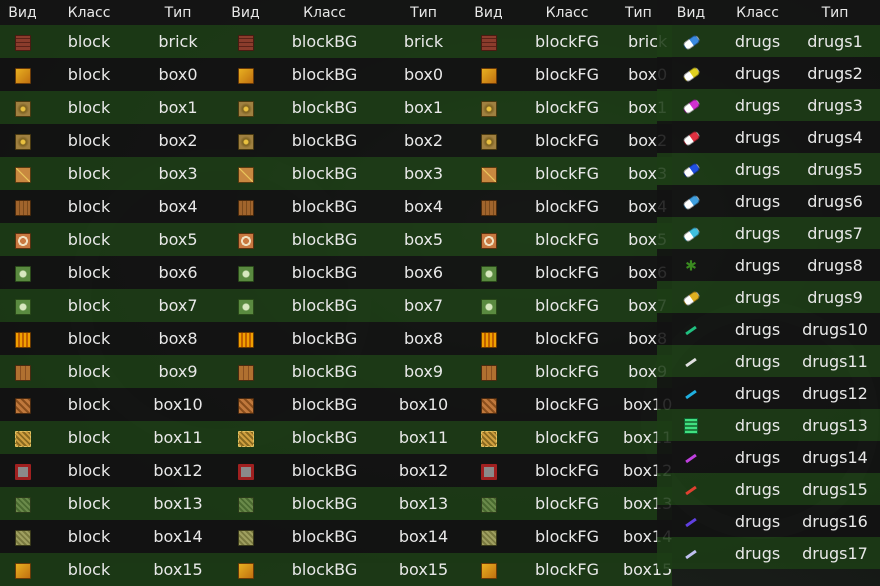  What do you see at coordinates (768, 329) in the screenshot?
I see `table-row: drugs drugs10` at bounding box center [768, 329].